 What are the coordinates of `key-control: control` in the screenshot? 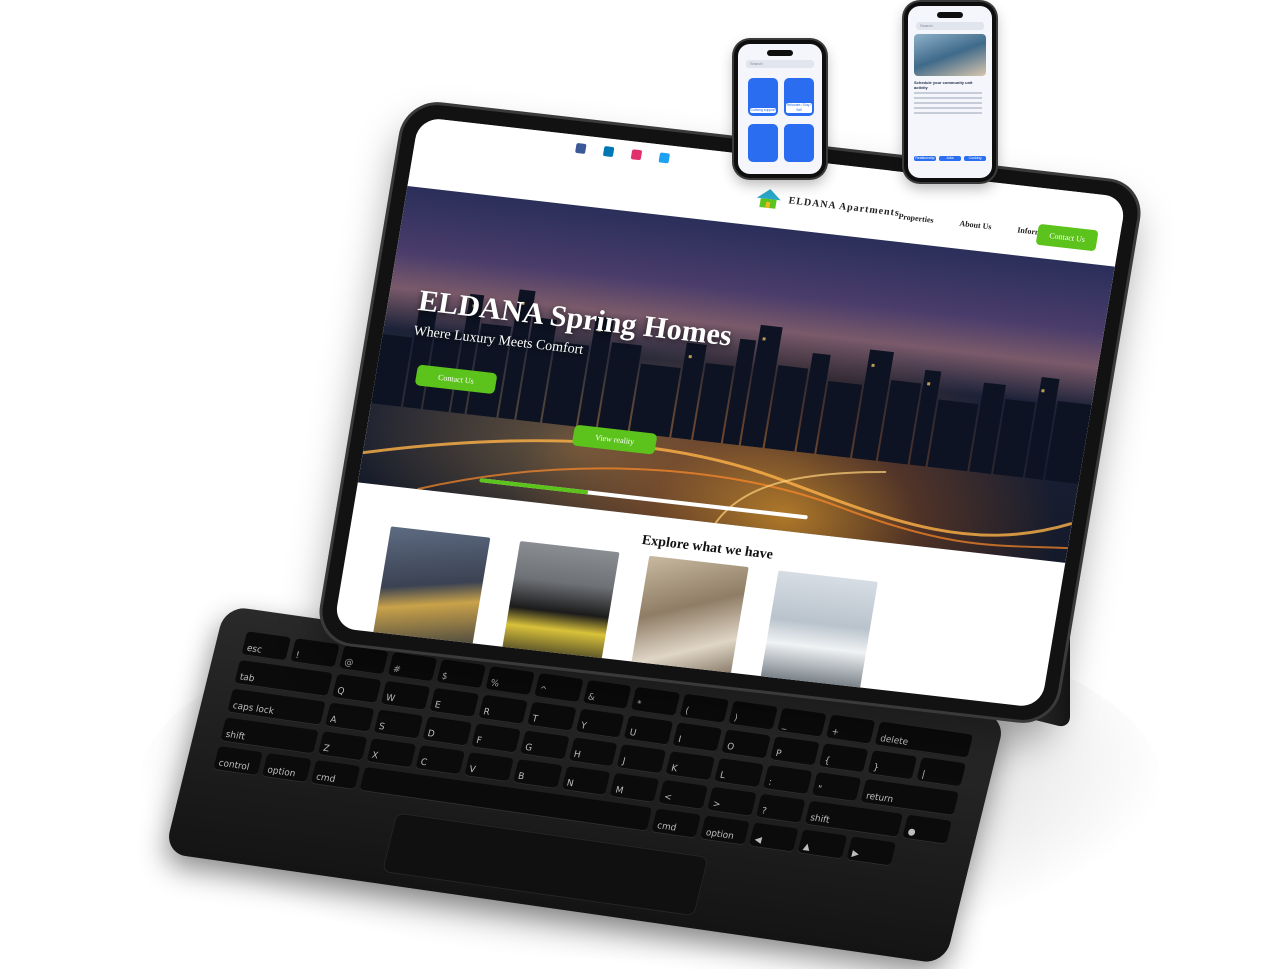 It's located at (238, 761).